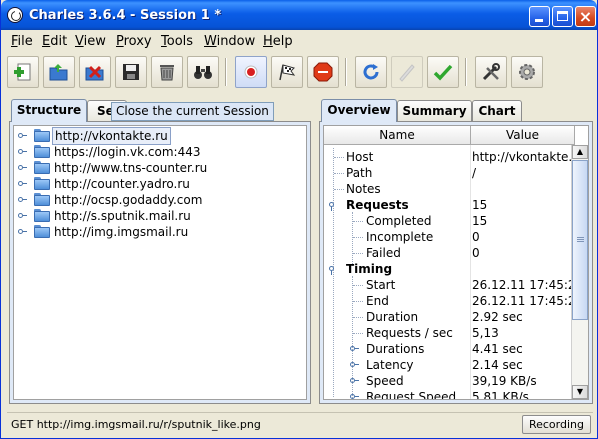 The image size is (598, 439). I want to click on row-name: Notes, so click(363, 189).